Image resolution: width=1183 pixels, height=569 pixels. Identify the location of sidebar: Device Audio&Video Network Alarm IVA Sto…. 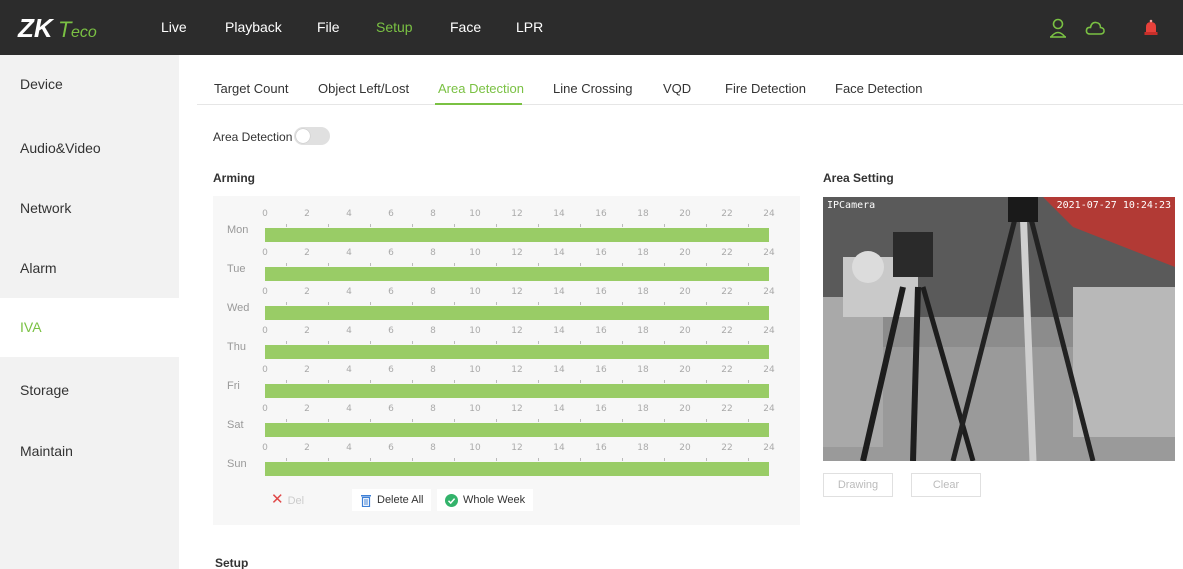
(89, 312).